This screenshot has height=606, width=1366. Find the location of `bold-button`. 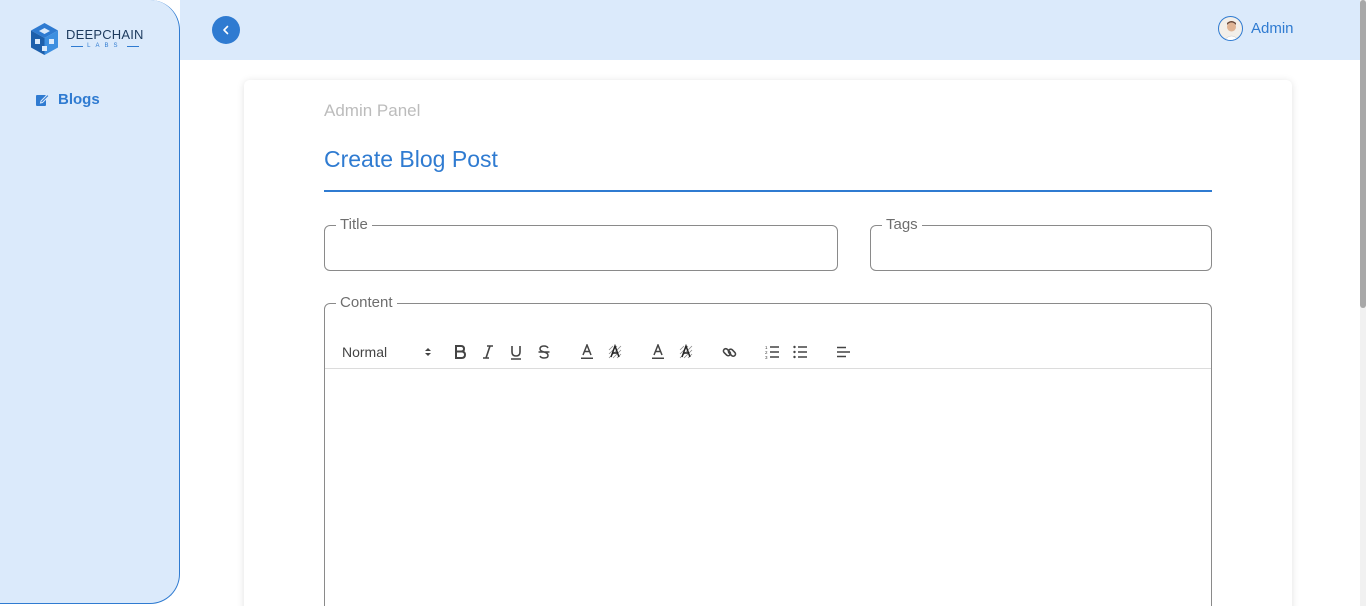

bold-button is located at coordinates (460, 352).